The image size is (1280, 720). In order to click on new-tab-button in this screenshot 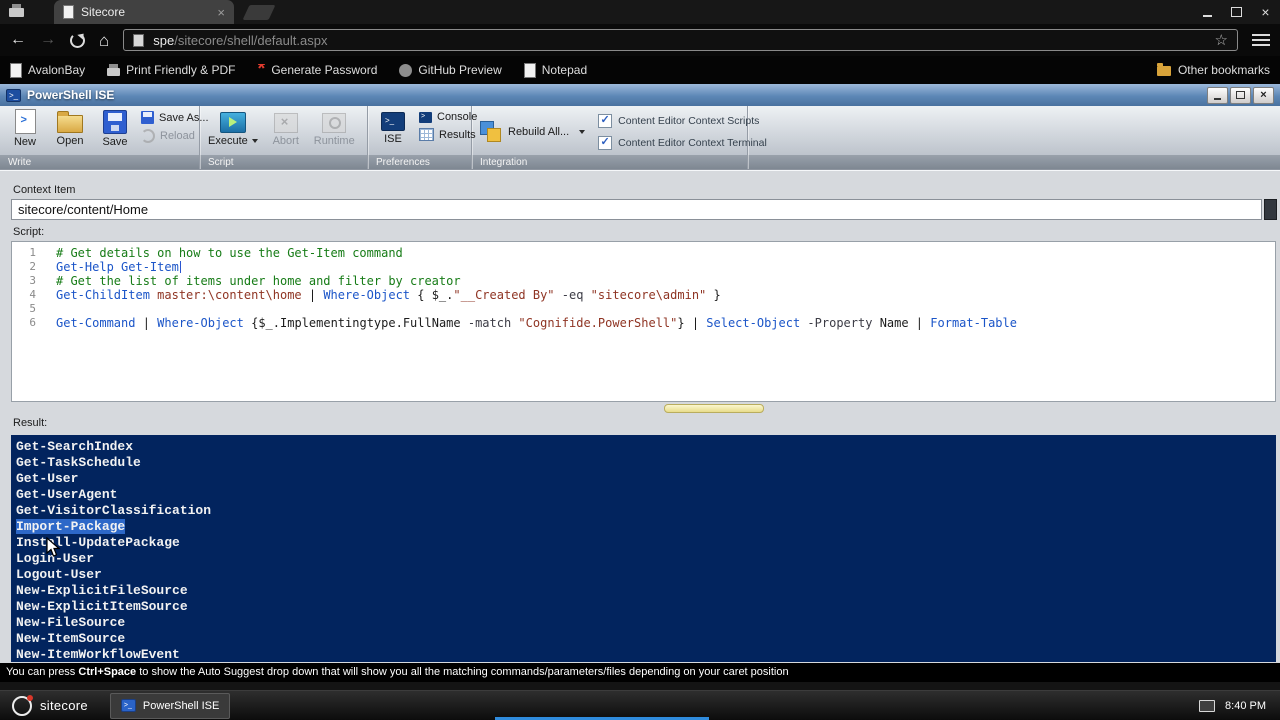, I will do `click(259, 12)`.